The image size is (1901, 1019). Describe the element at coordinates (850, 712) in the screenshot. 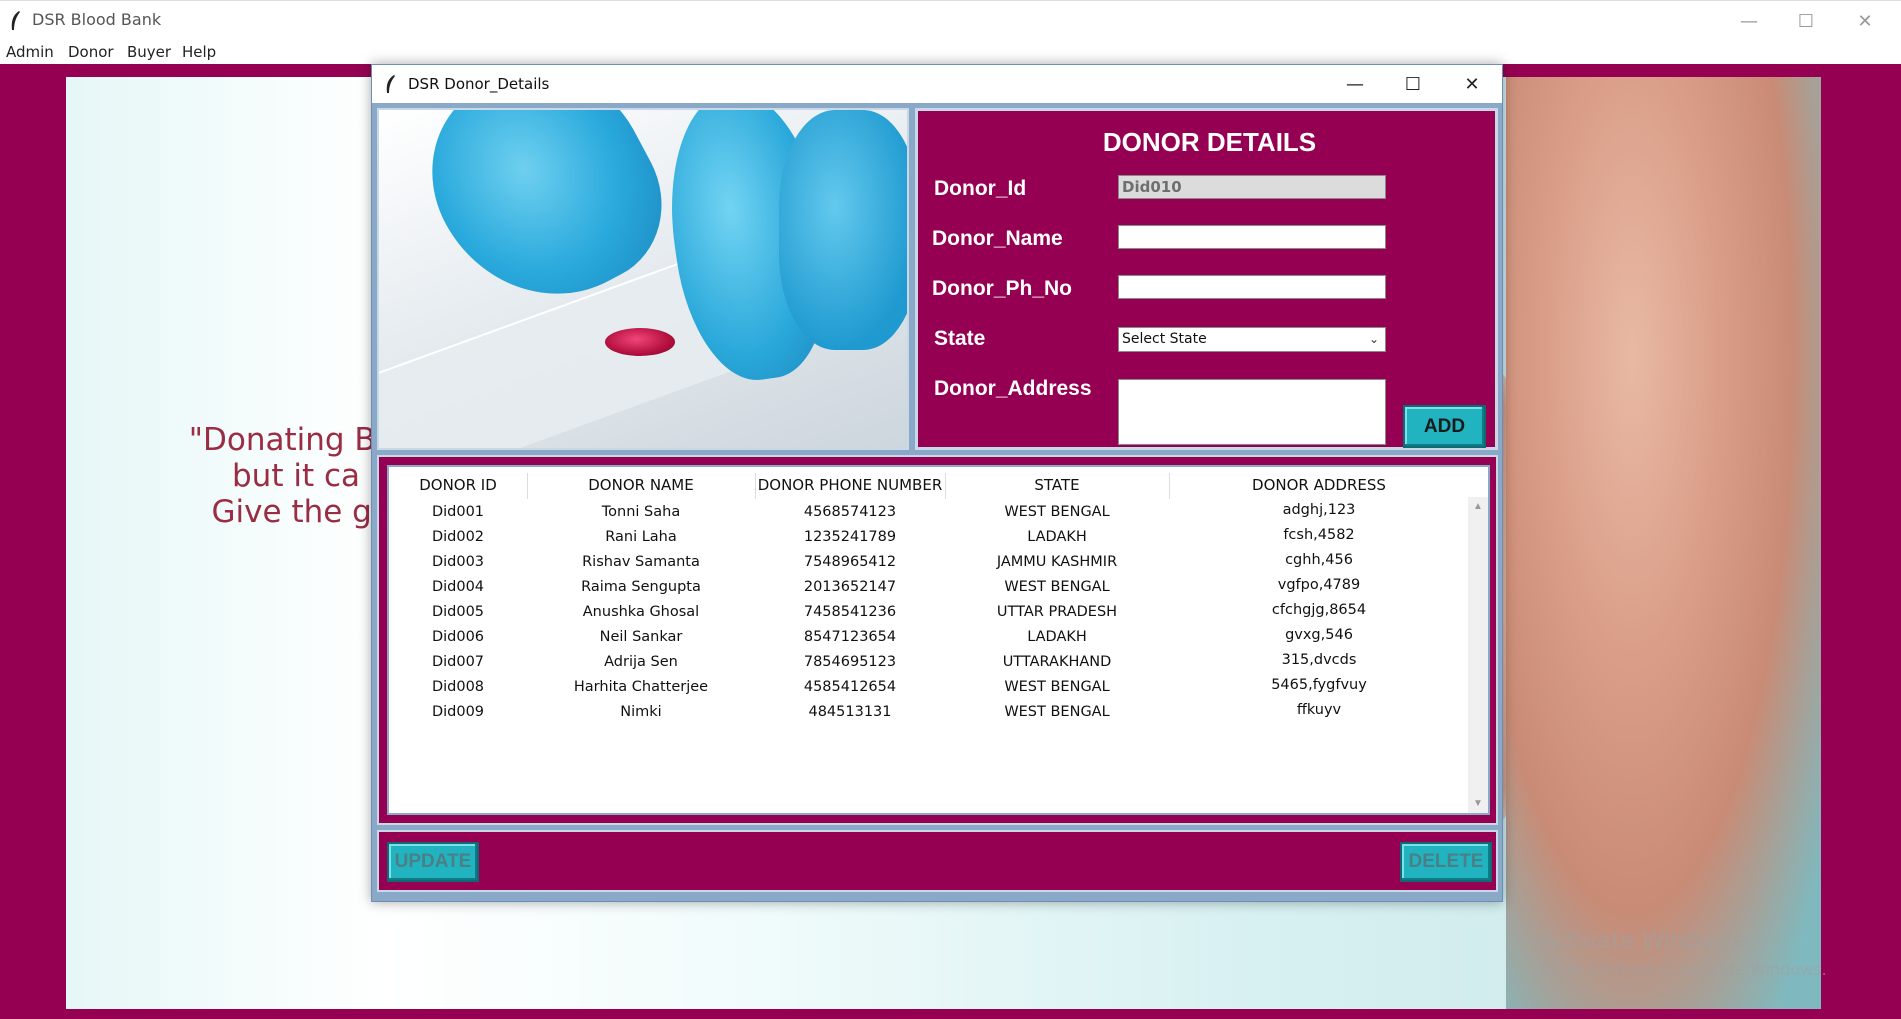

I see `cell-phone: 484513131` at that location.